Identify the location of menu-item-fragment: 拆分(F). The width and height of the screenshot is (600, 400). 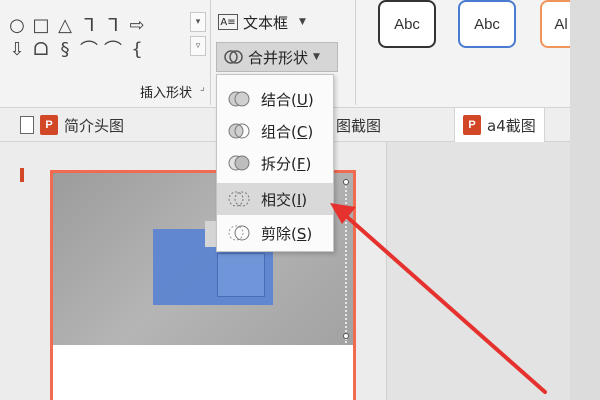
(275, 163).